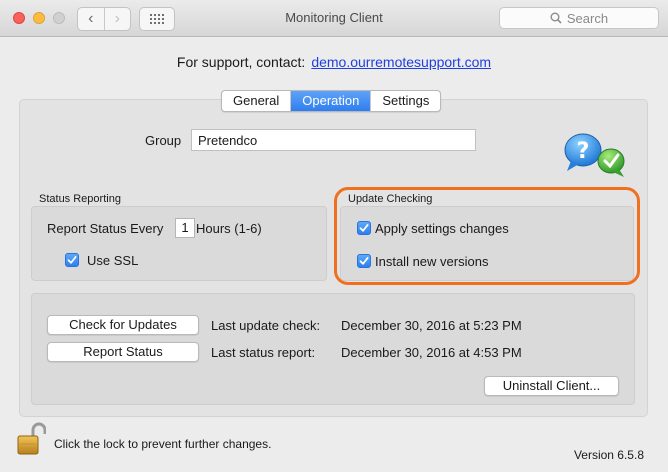 The image size is (668, 472). Describe the element at coordinates (401, 62) in the screenshot. I see `support-link: demo.ourremotesupport.com` at that location.